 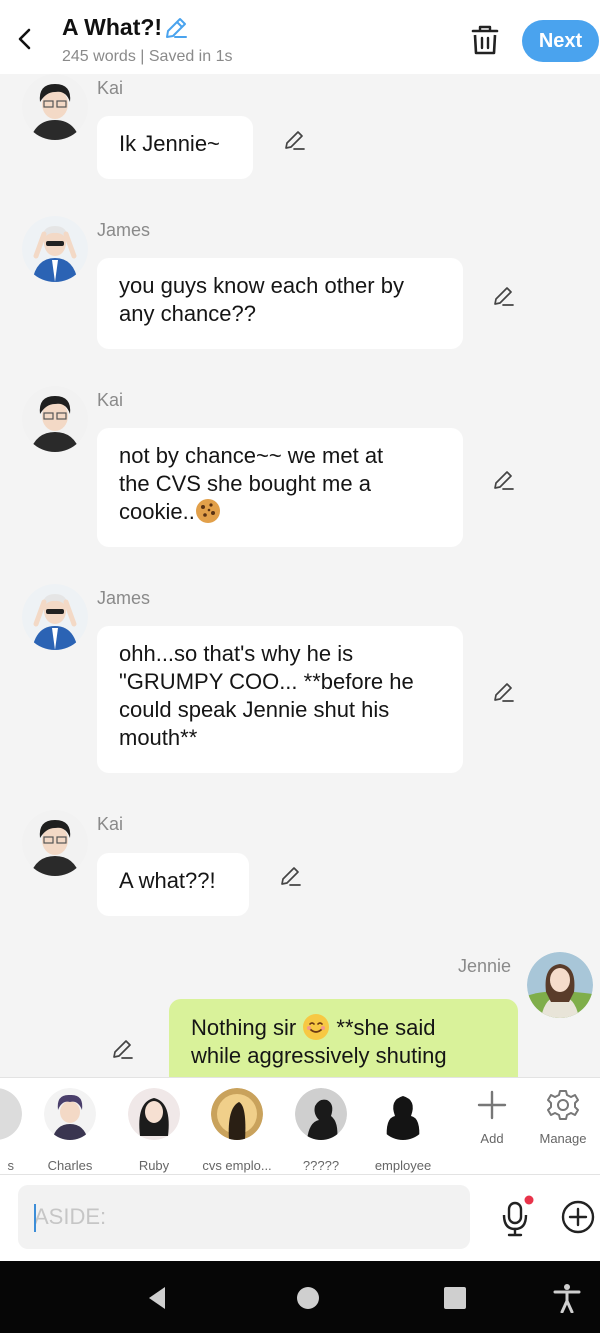 I want to click on text-cursor, so click(x=35, y=1218).